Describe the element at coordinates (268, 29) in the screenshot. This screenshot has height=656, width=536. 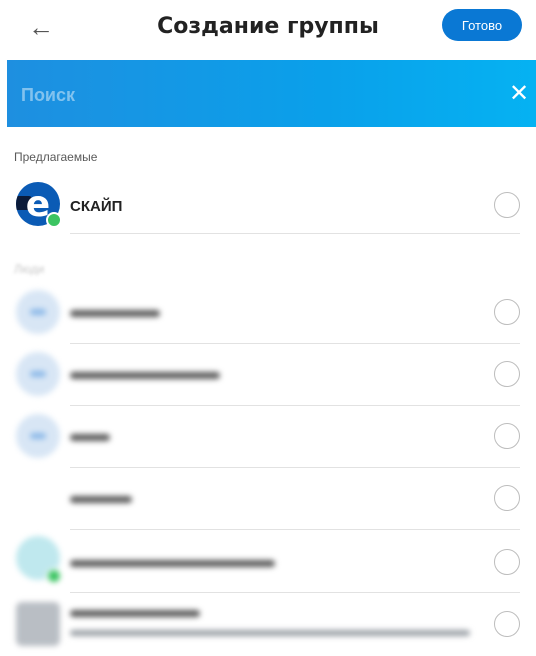
I see `header: ← Создание группы Готово` at that location.